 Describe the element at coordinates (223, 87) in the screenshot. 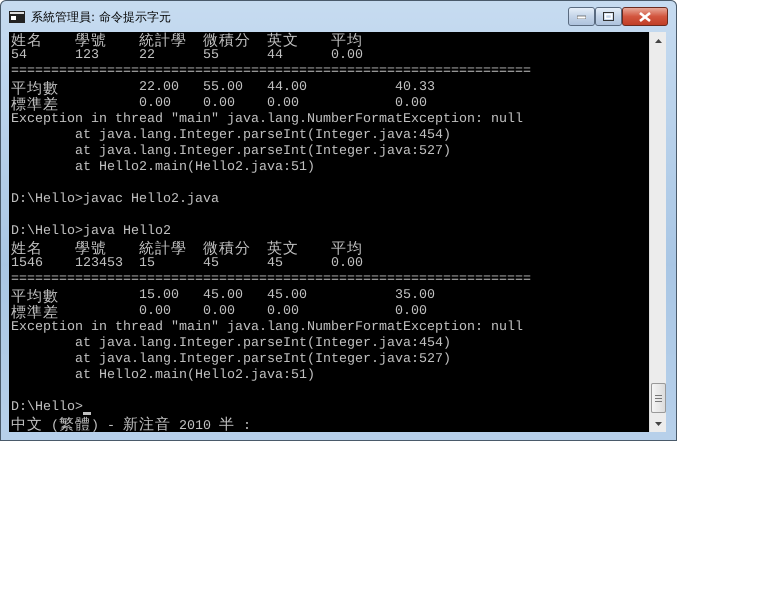

I see `table-cell: 55.00` at that location.